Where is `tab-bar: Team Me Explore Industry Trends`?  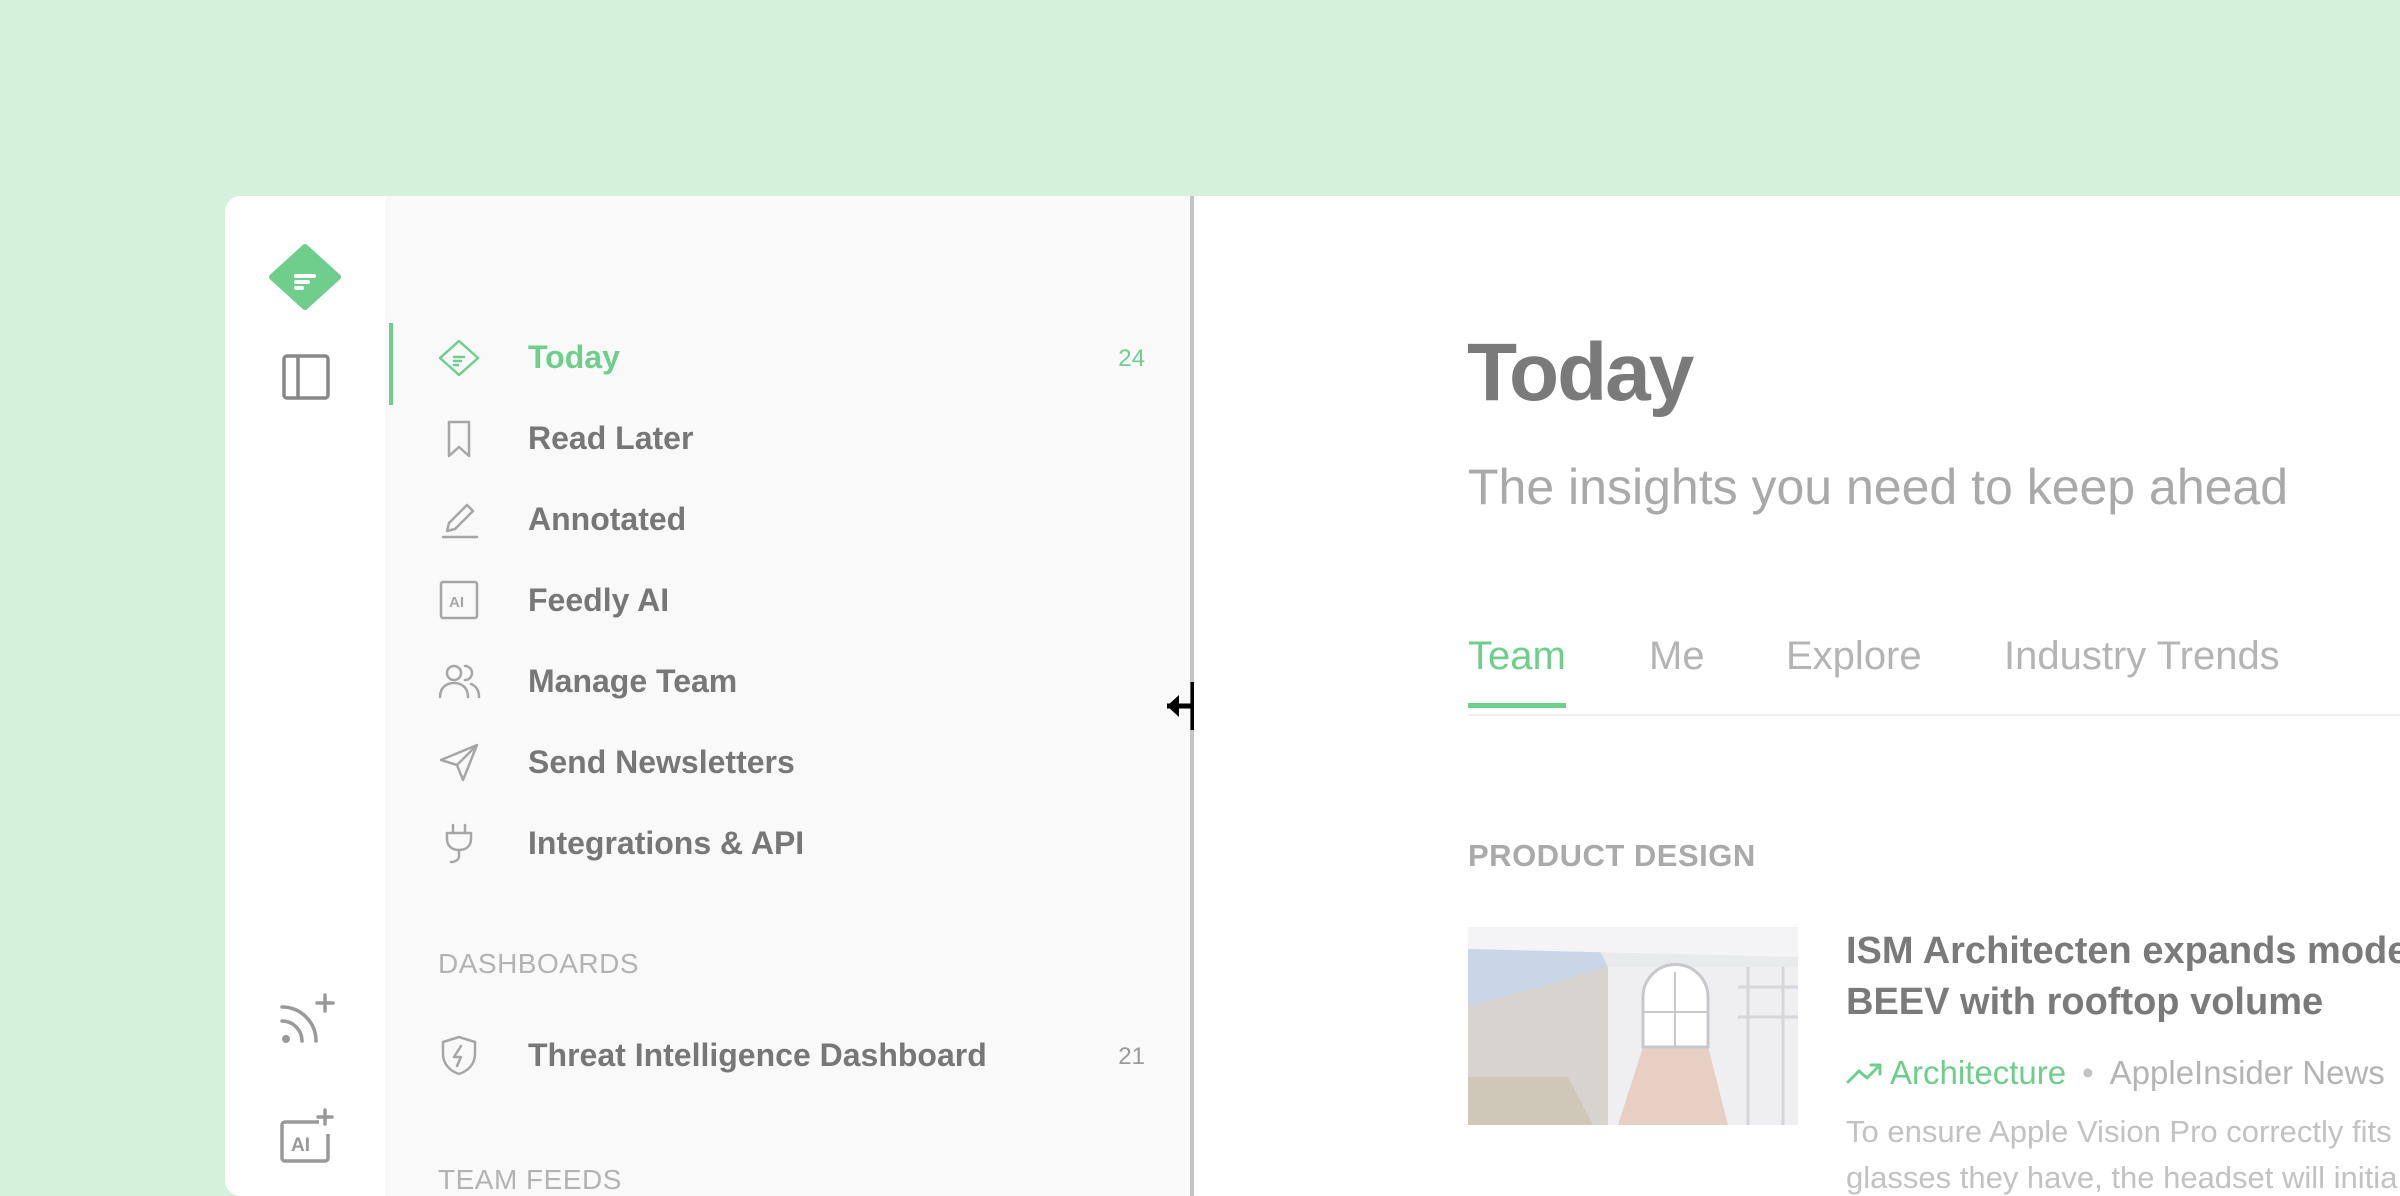
tab-bar: Team Me Explore Industry Trends is located at coordinates (1934, 675).